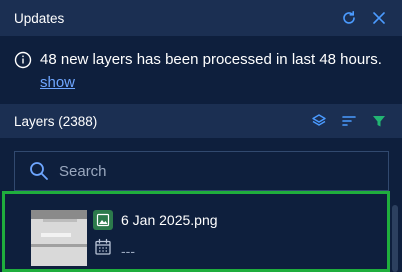 The image size is (402, 272). What do you see at coordinates (379, 18) in the screenshot?
I see `close-icon` at bounding box center [379, 18].